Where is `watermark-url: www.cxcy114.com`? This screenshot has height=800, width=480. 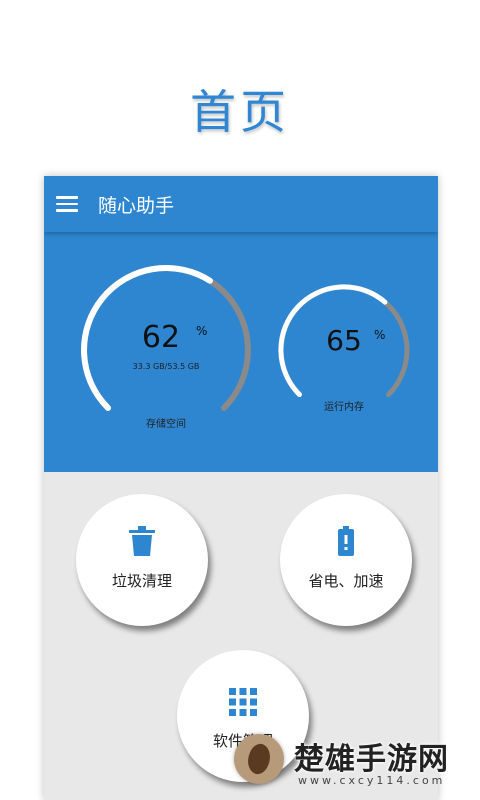 watermark-url: www.cxcy114.com is located at coordinates (372, 780).